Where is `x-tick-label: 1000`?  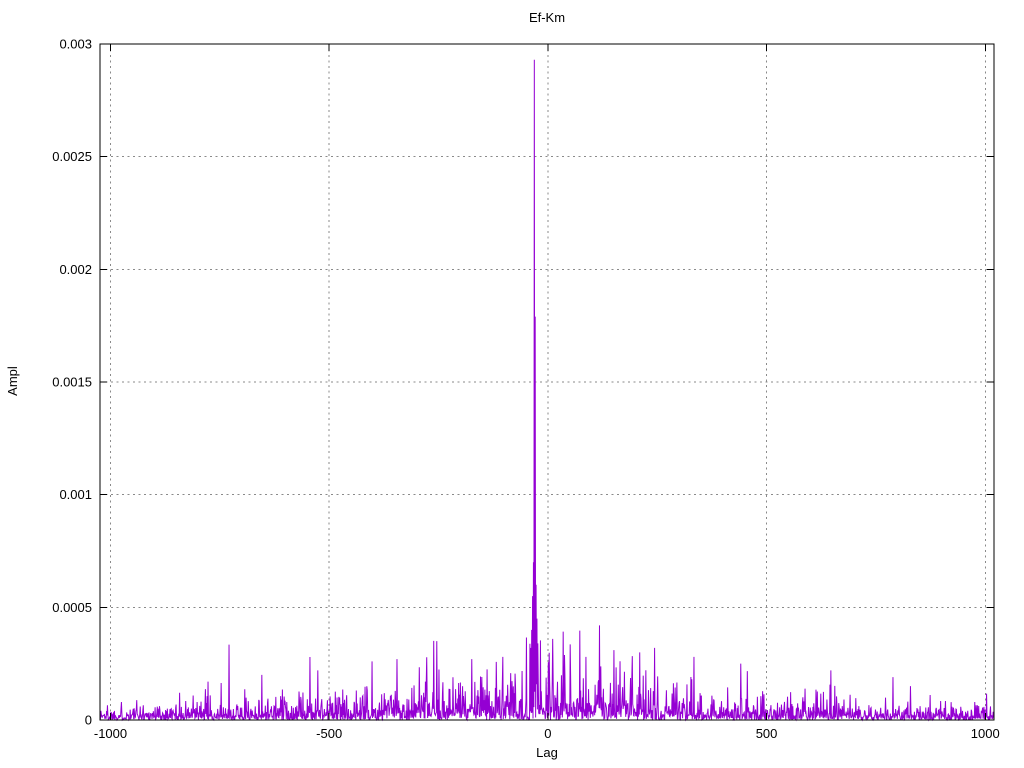
x-tick-label: 1000 is located at coordinates (985, 733).